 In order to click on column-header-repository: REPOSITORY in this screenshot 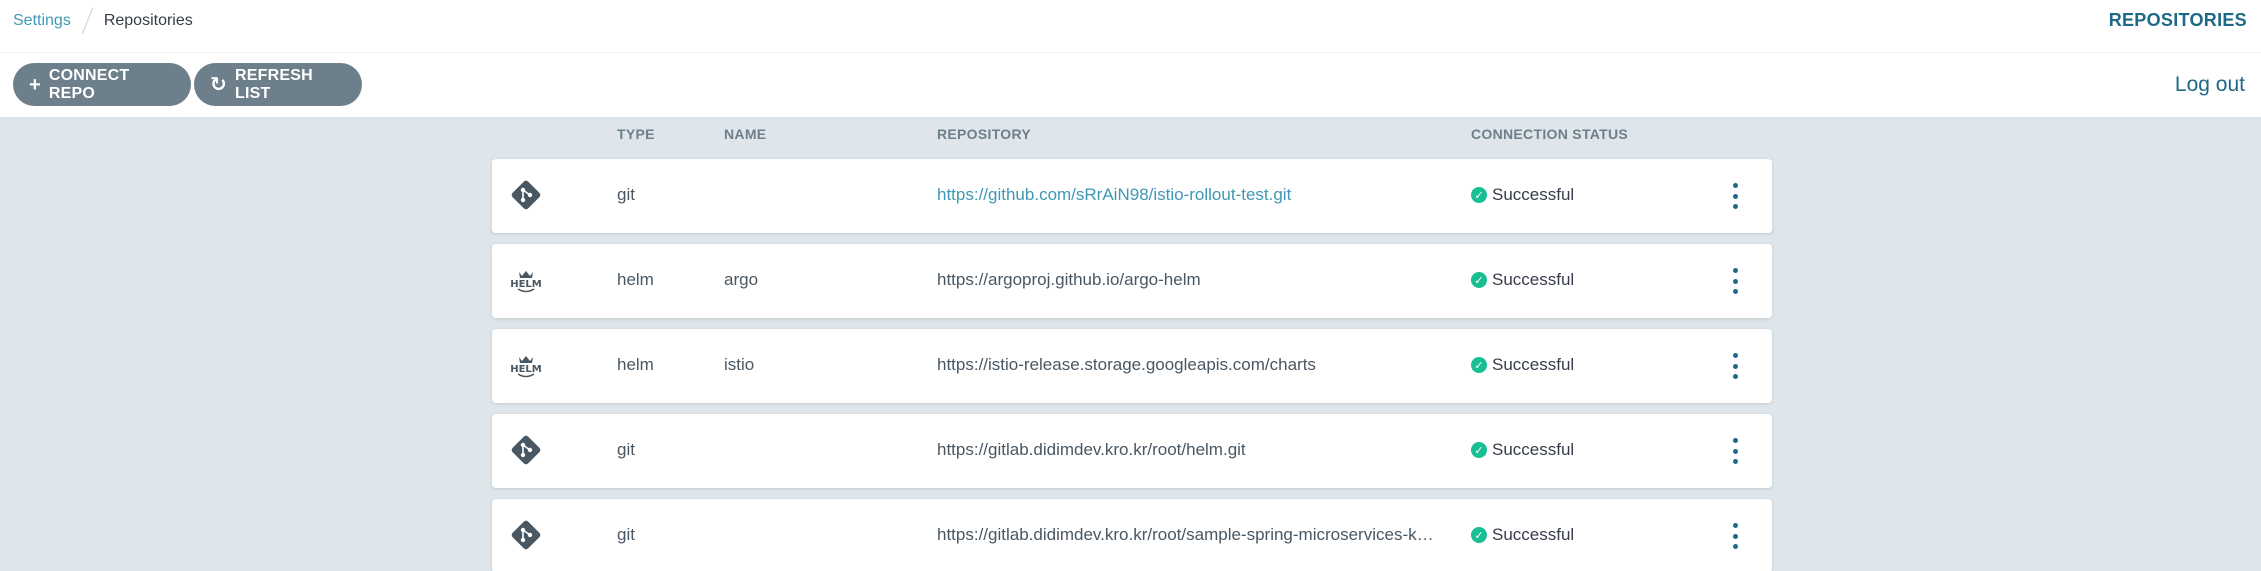, I will do `click(984, 134)`.